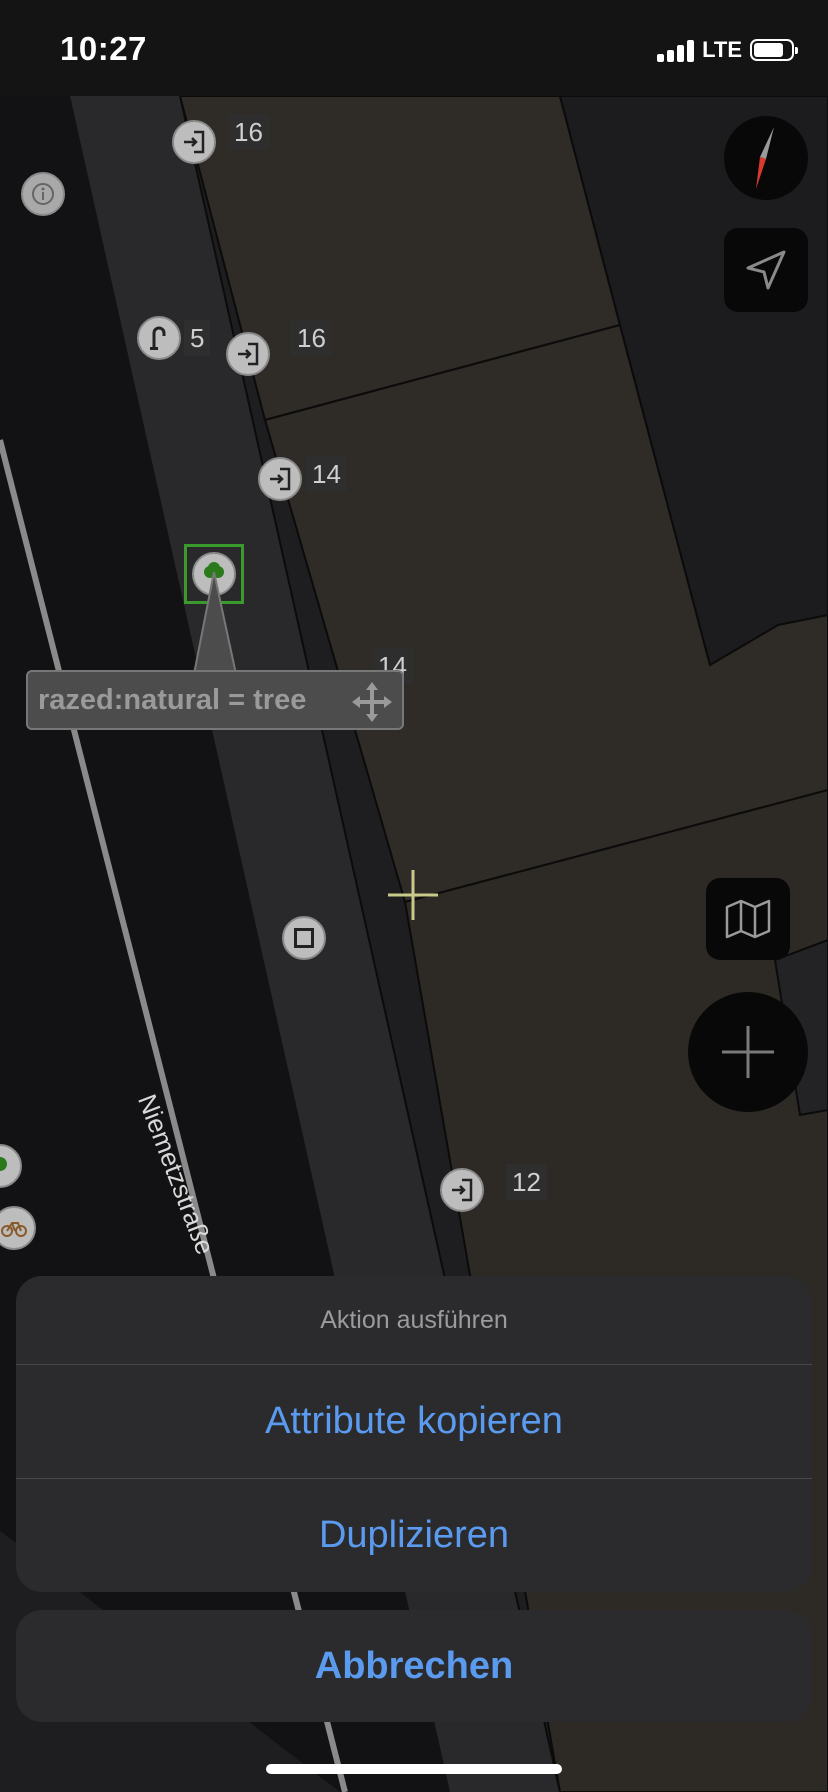 Image resolution: width=828 pixels, height=1792 pixels. I want to click on compass-icon, so click(765, 158).